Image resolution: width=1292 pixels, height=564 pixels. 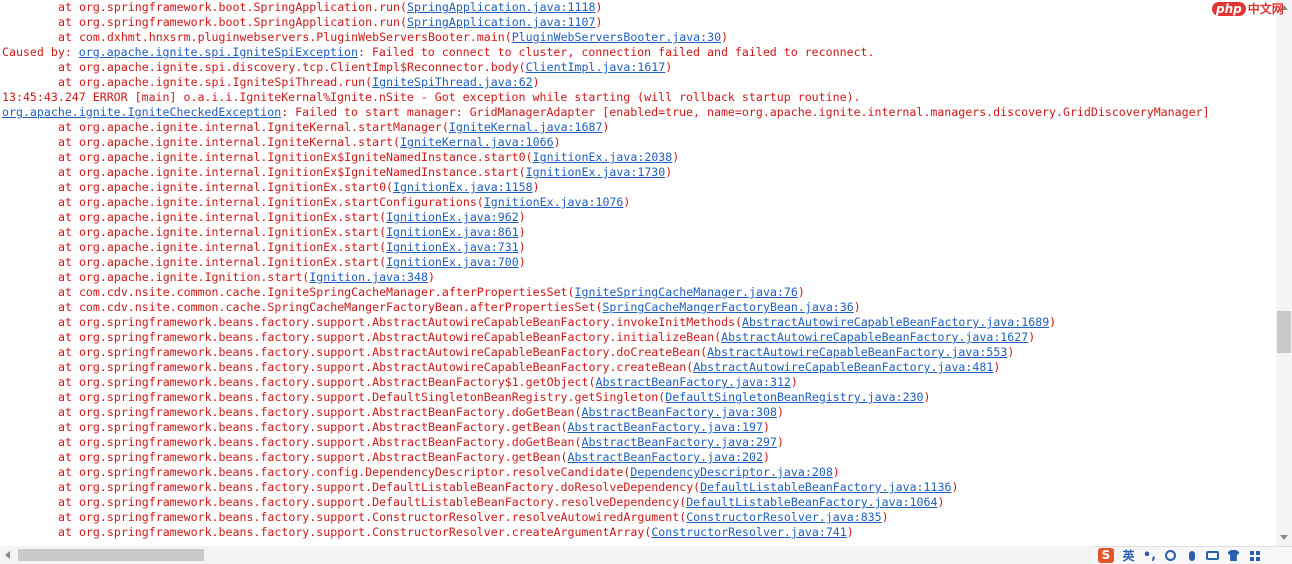 What do you see at coordinates (452, 247) in the screenshot?
I see `source-link: IgnitionEx.java:731` at bounding box center [452, 247].